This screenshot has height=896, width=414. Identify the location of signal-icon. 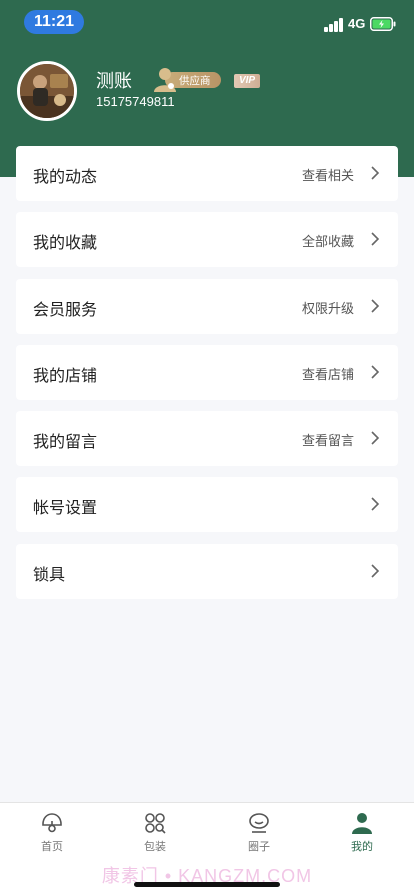
(334, 25).